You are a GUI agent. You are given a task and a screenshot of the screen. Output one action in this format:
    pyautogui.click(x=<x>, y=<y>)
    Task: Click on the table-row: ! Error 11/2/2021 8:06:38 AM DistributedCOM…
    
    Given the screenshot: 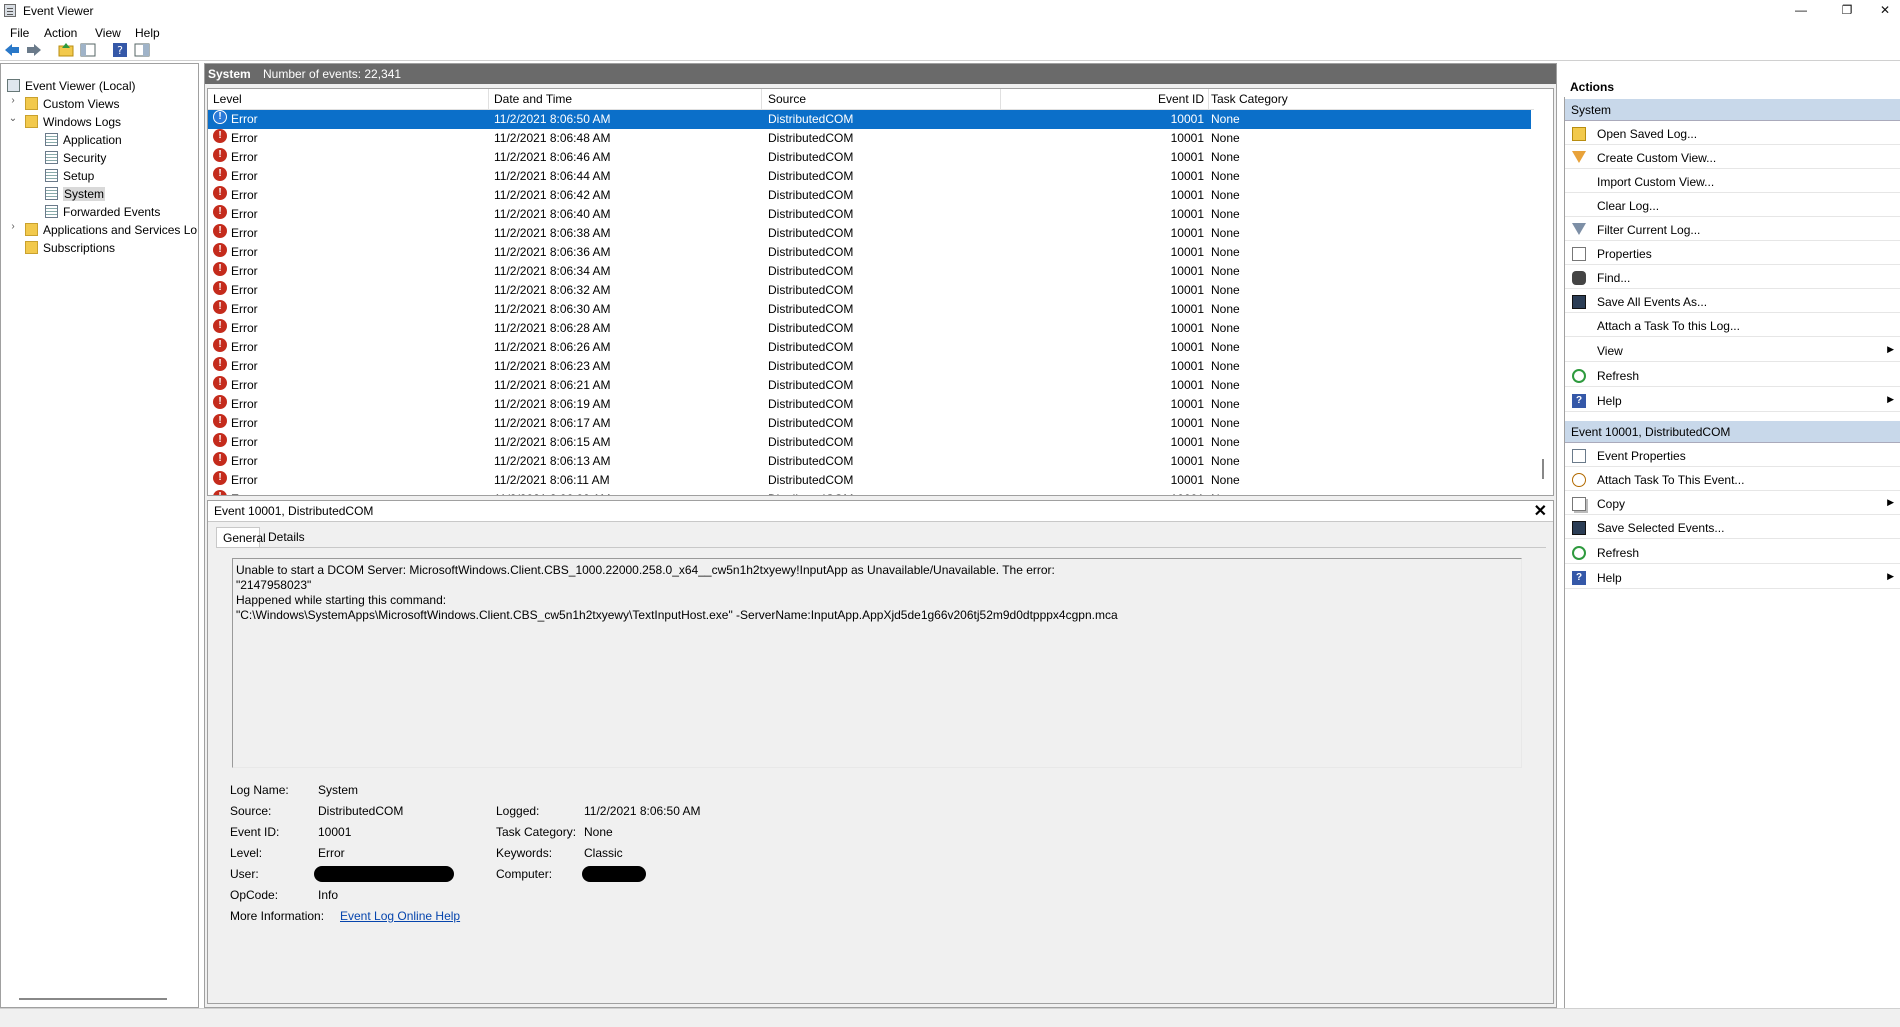 What is the action you would take?
    pyautogui.click(x=869, y=233)
    